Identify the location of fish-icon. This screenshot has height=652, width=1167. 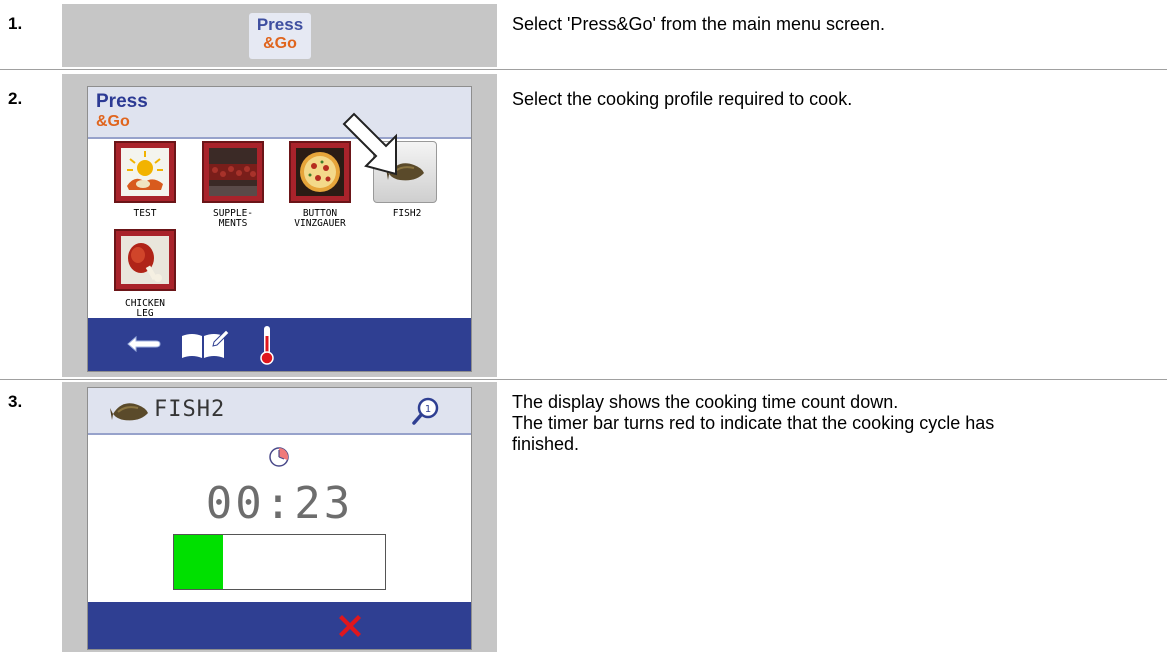
(129, 412).